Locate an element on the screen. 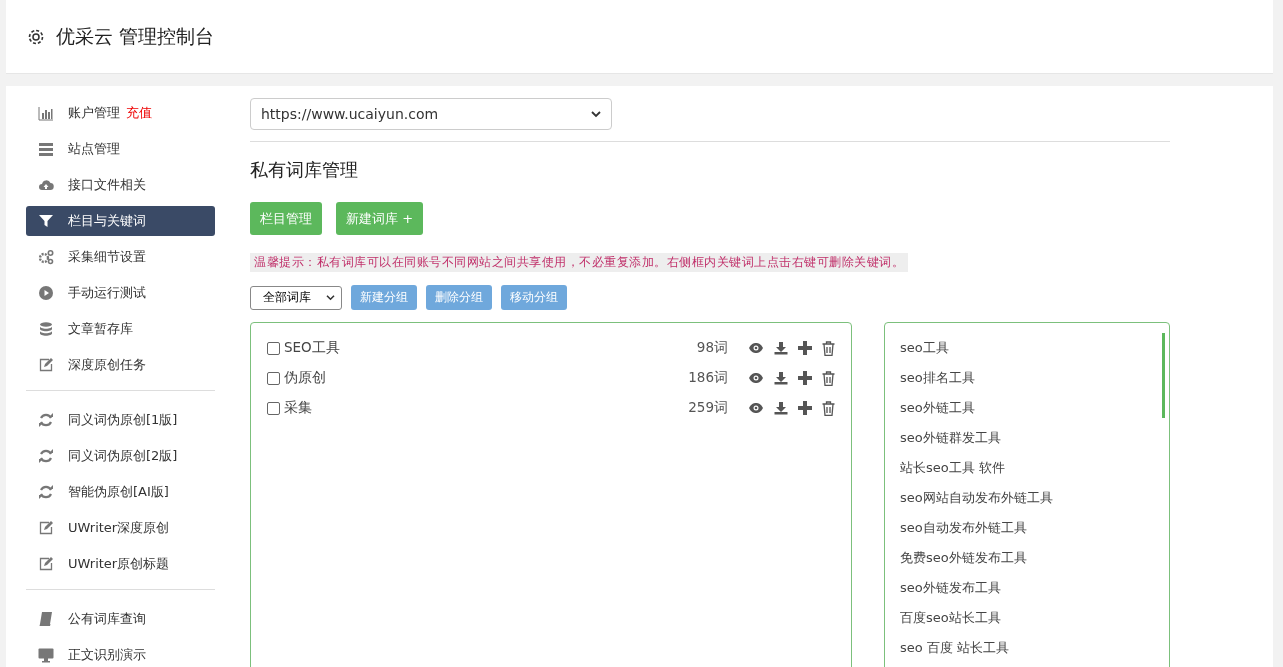 This screenshot has height=667, width=1283. scrollbar is located at coordinates (1163, 375).